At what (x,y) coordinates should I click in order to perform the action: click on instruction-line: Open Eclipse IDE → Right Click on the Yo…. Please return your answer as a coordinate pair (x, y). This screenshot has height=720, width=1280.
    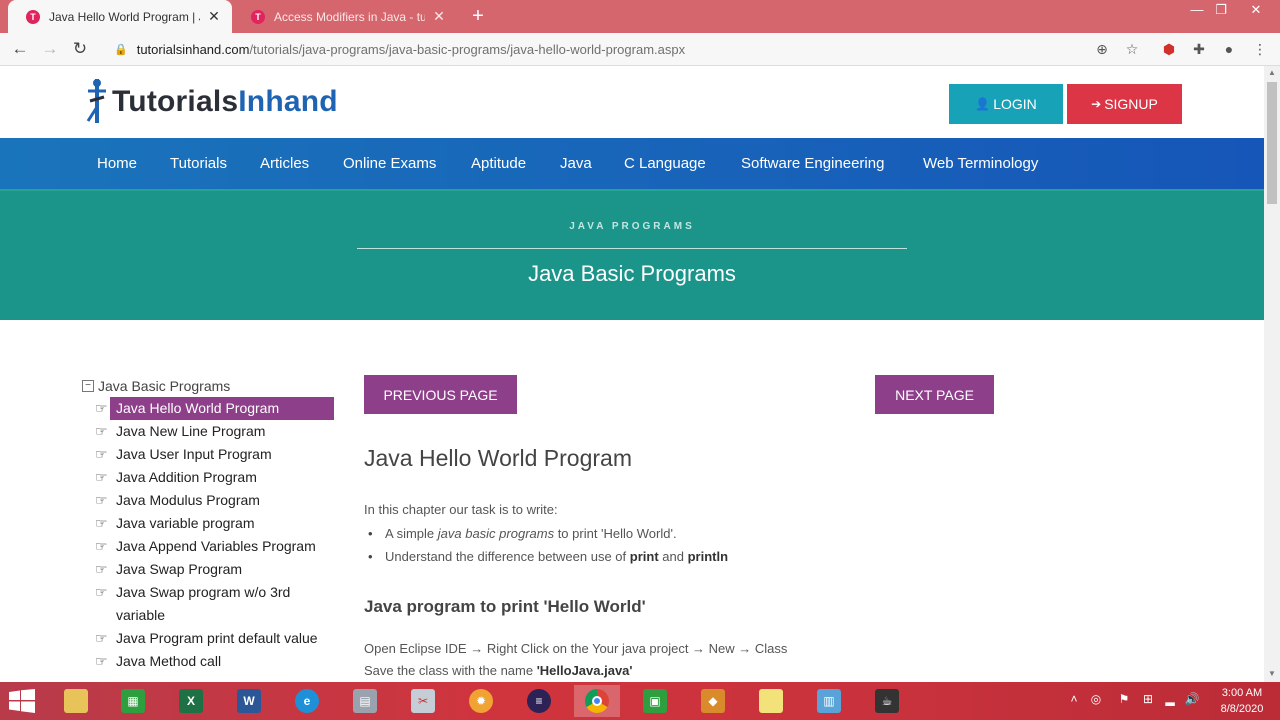
    Looking at the image, I should click on (576, 648).